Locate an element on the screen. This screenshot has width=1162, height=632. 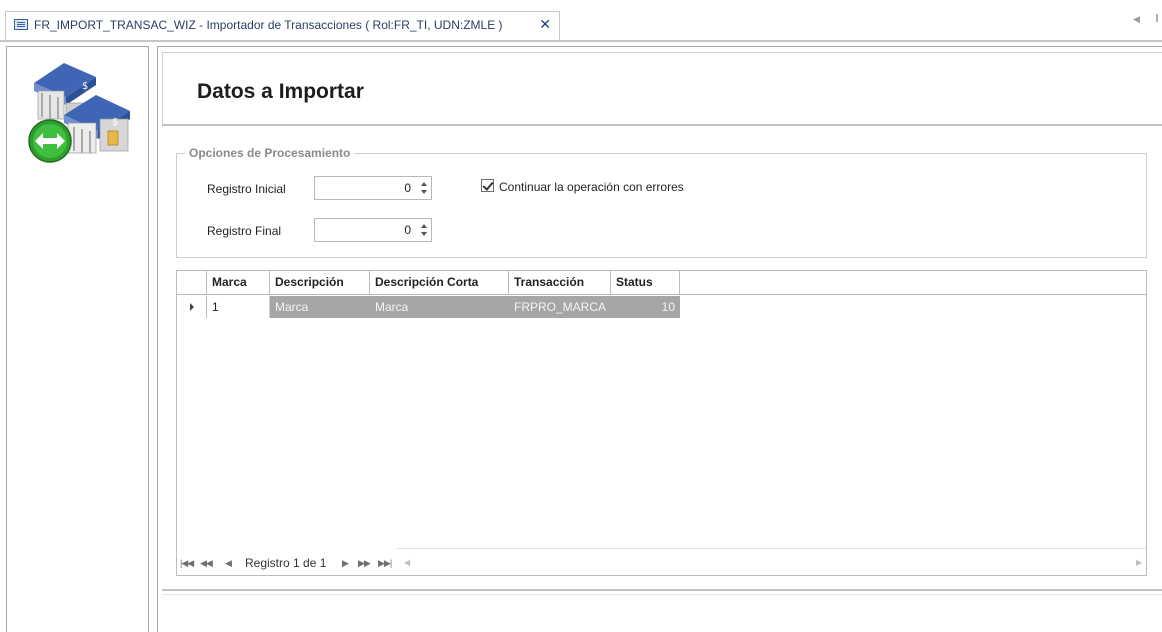
registro-final-label: Registro Final is located at coordinates (244, 231).